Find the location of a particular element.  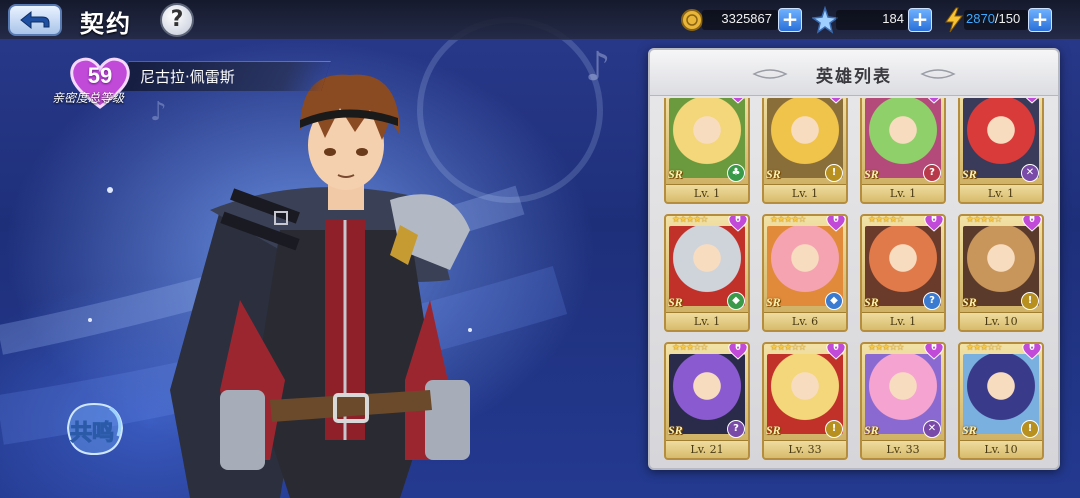

stamina-value: 2870/150 is located at coordinates (993, 18).